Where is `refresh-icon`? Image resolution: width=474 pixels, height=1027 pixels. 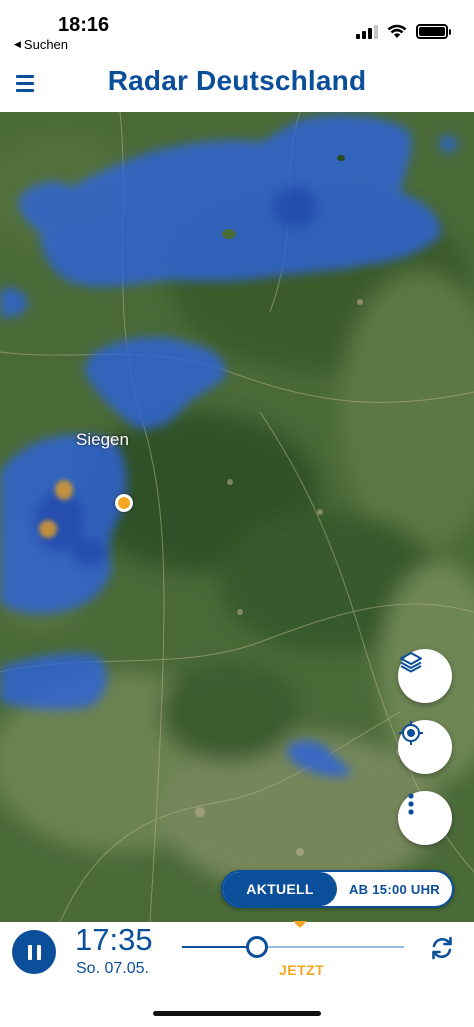 refresh-icon is located at coordinates (442, 948).